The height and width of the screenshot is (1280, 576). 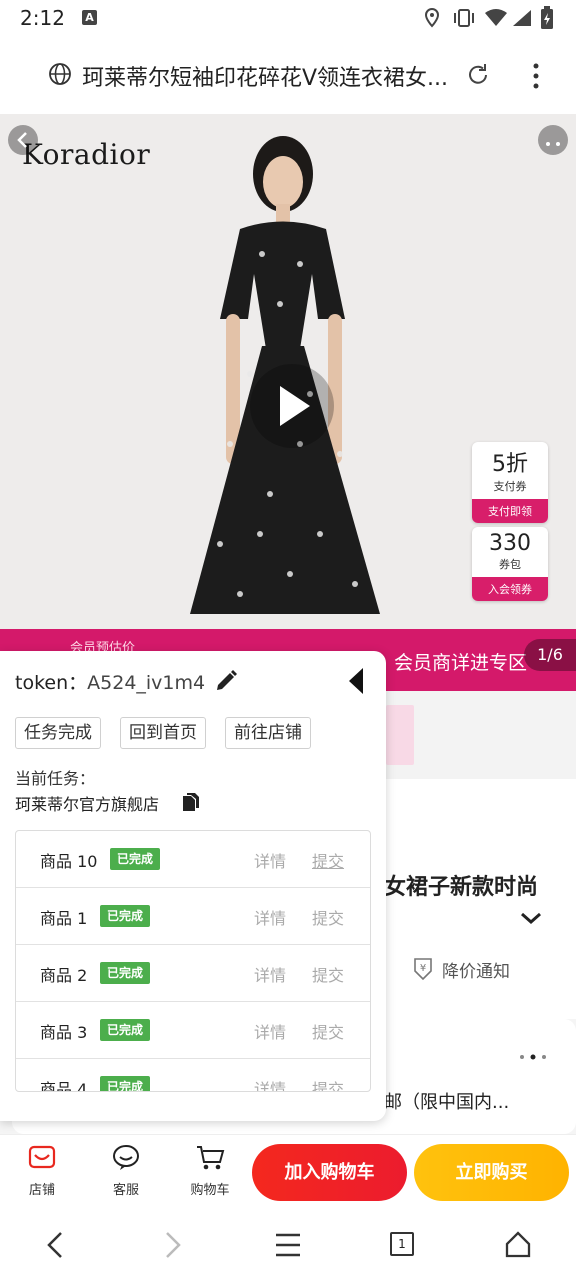 What do you see at coordinates (89, 17) in the screenshot?
I see `notification-a-icon: A` at bounding box center [89, 17].